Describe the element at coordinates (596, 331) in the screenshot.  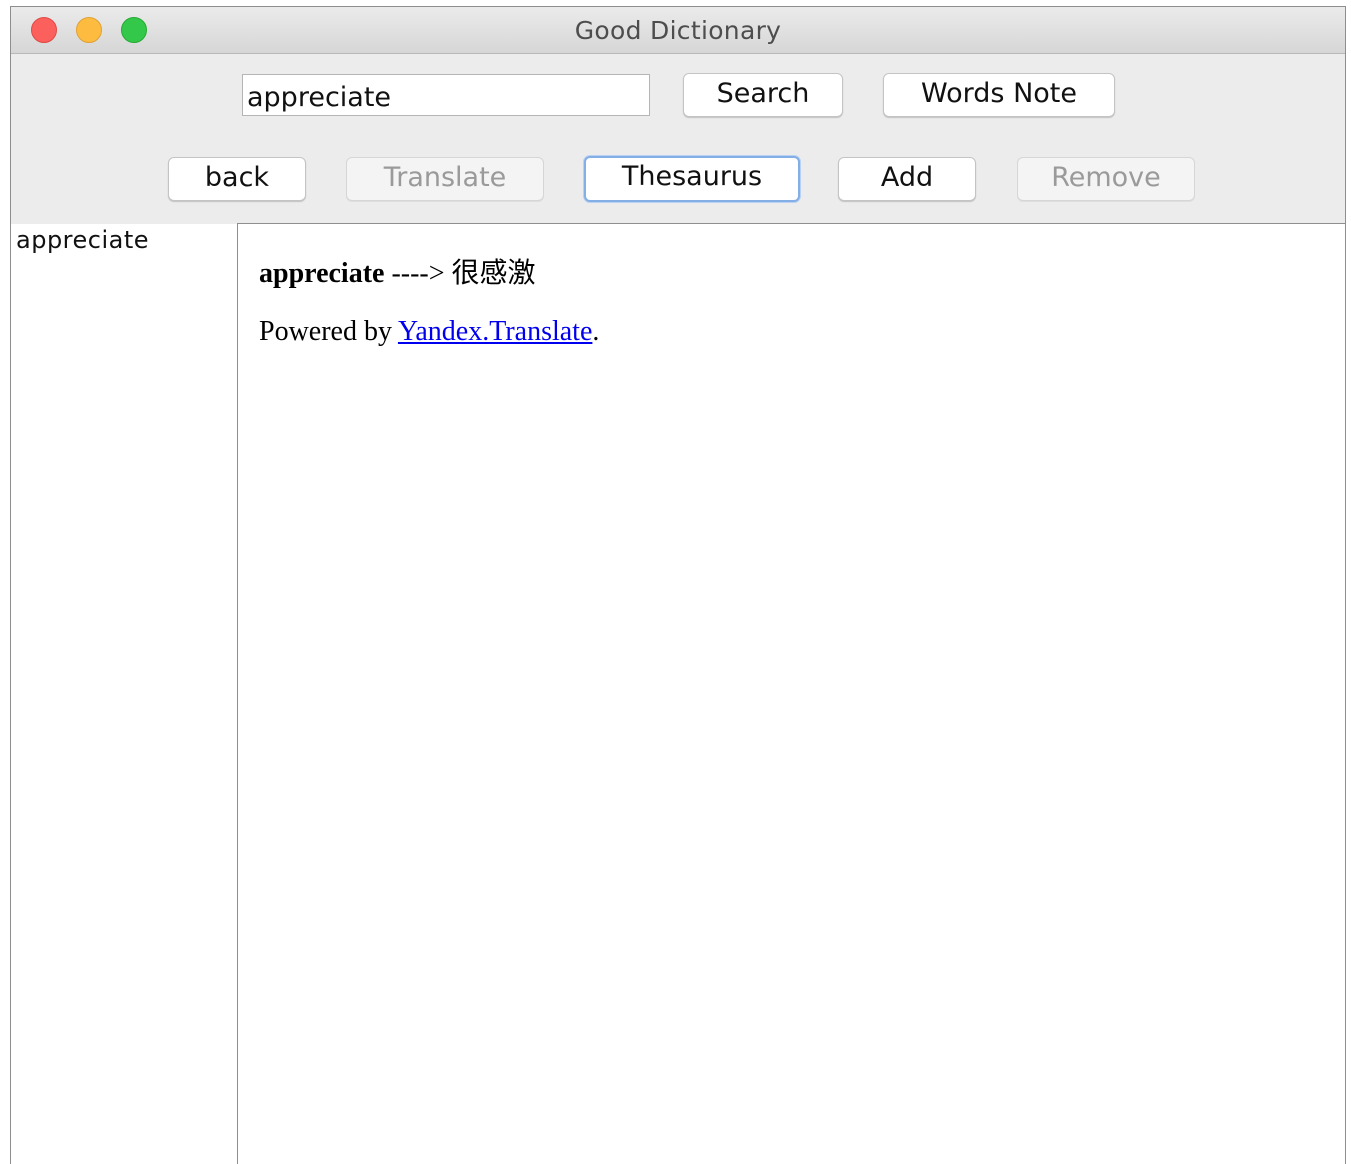
I see `period-text: .` at that location.